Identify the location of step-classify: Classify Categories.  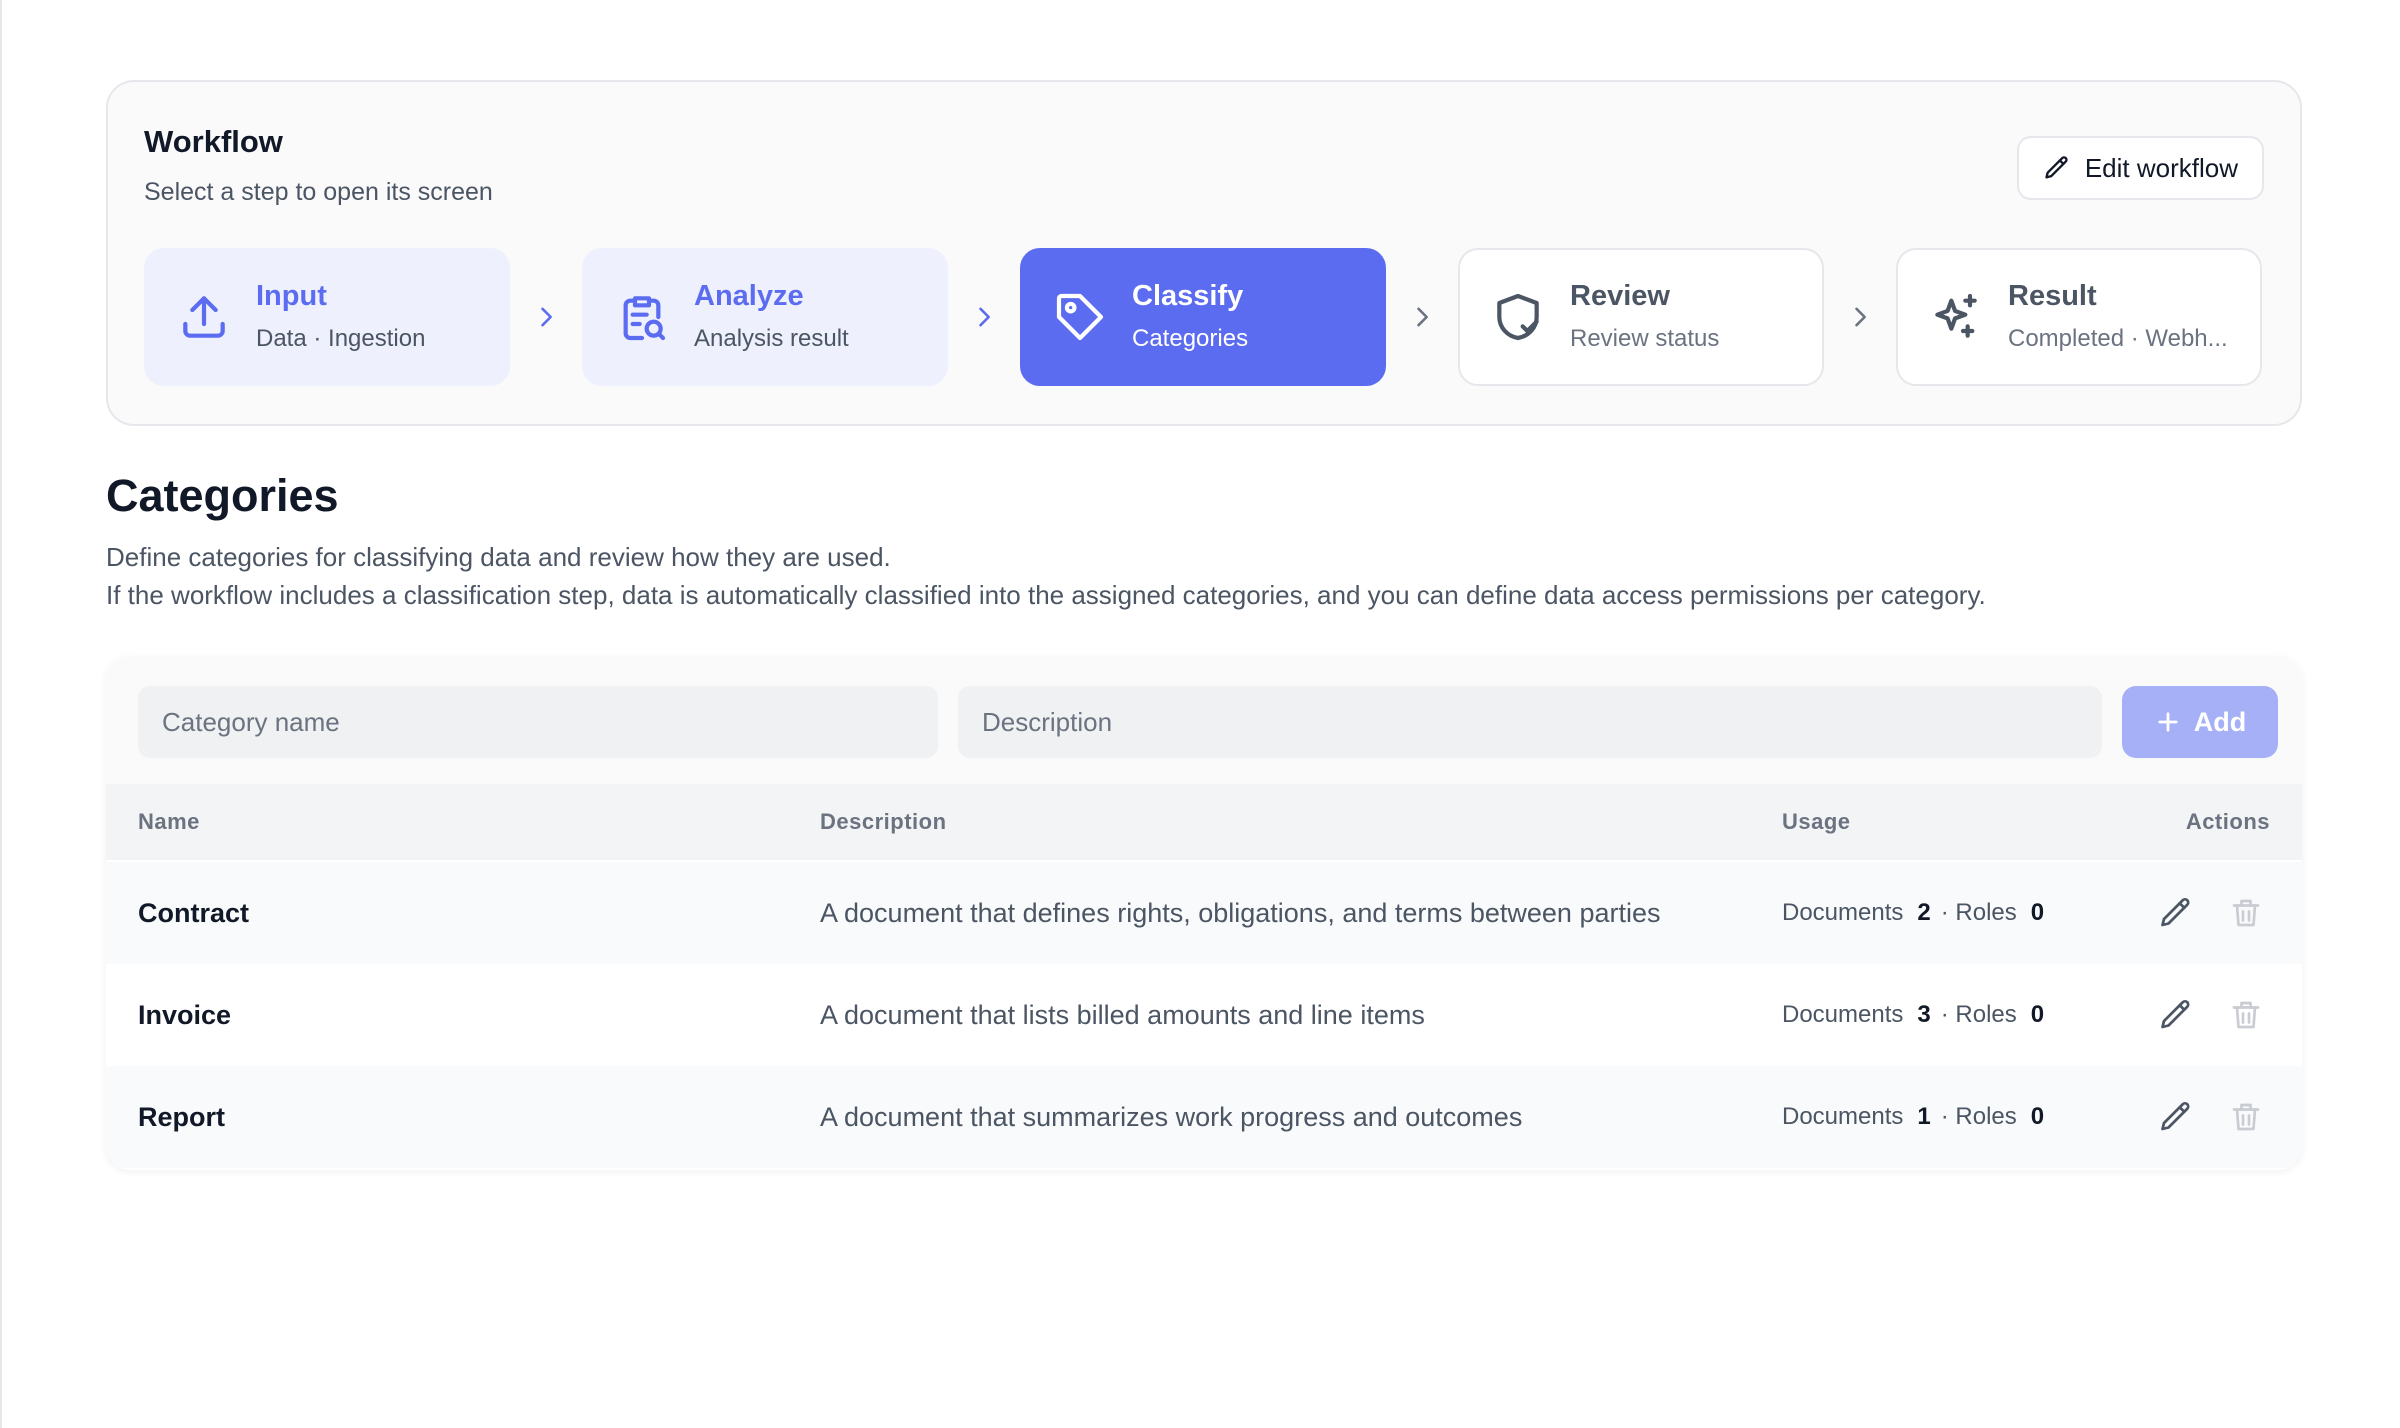
(1203, 317).